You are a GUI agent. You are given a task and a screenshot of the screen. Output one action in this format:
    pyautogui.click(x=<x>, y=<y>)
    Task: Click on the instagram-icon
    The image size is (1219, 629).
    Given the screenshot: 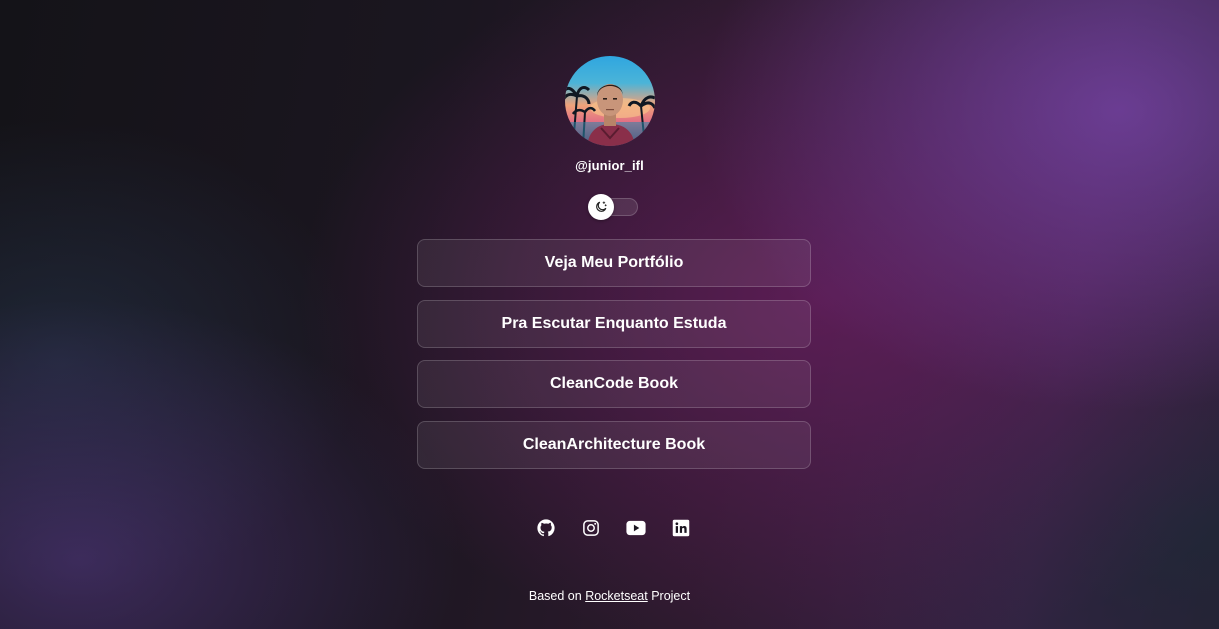 What is the action you would take?
    pyautogui.click(x=591, y=528)
    